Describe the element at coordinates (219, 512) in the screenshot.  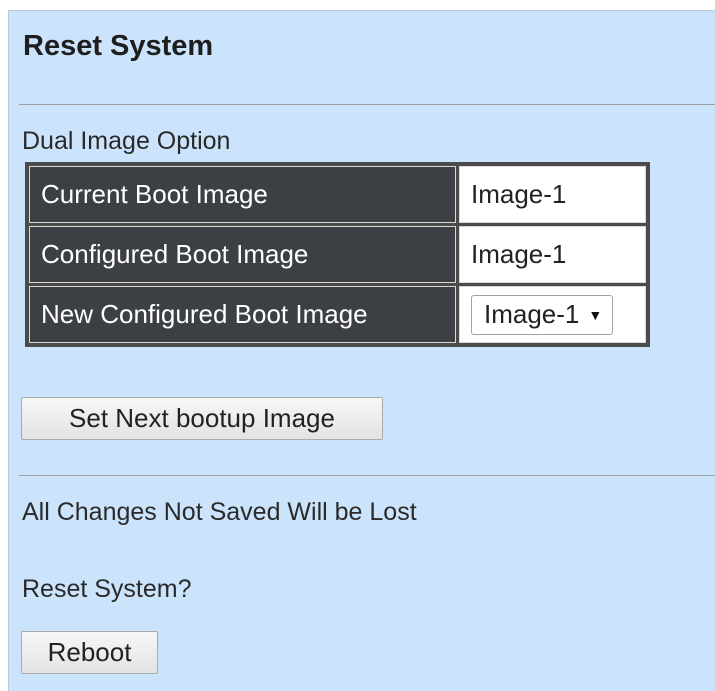
I see `unsaved-changes-warning: All Changes Not Saved Will be Lost` at that location.